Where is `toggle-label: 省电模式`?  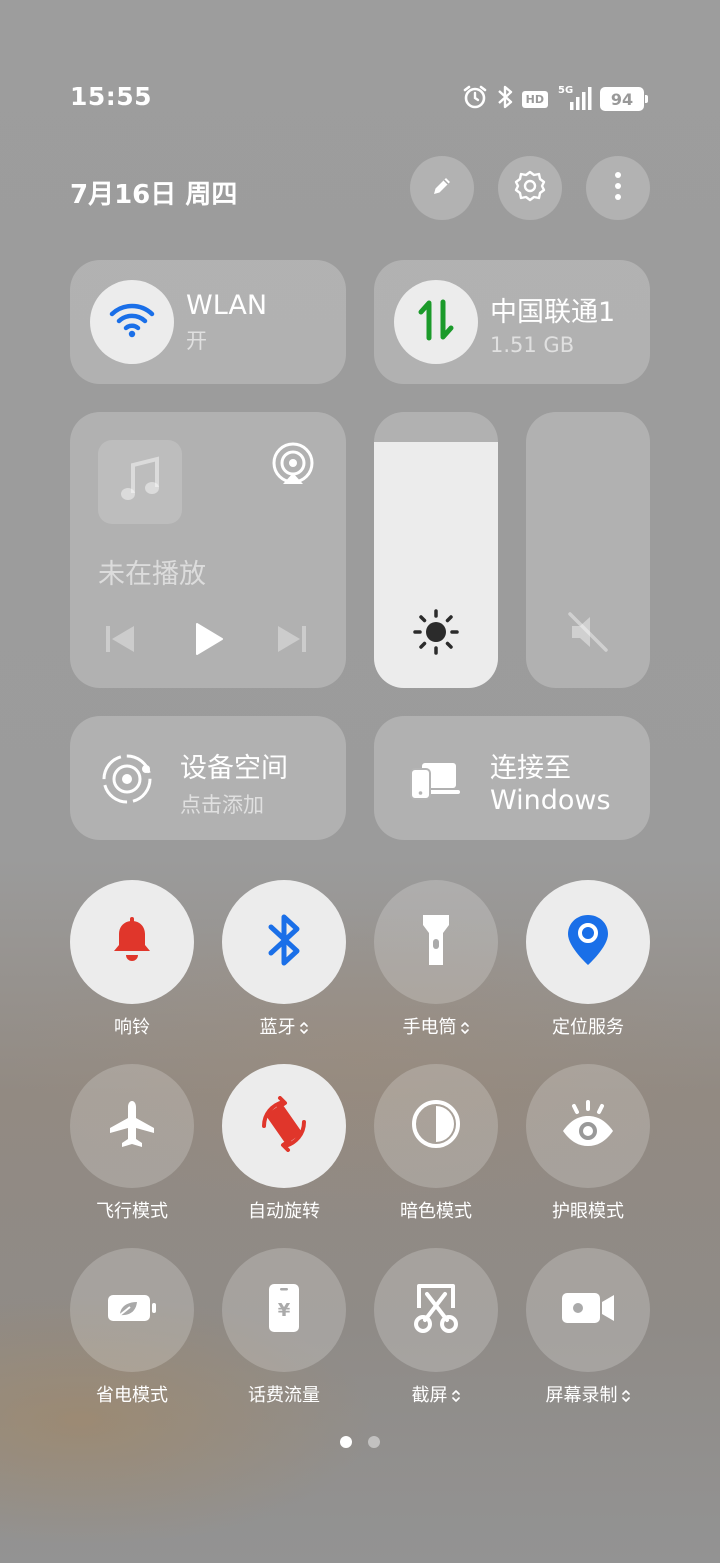 toggle-label: 省电模式 is located at coordinates (132, 1395).